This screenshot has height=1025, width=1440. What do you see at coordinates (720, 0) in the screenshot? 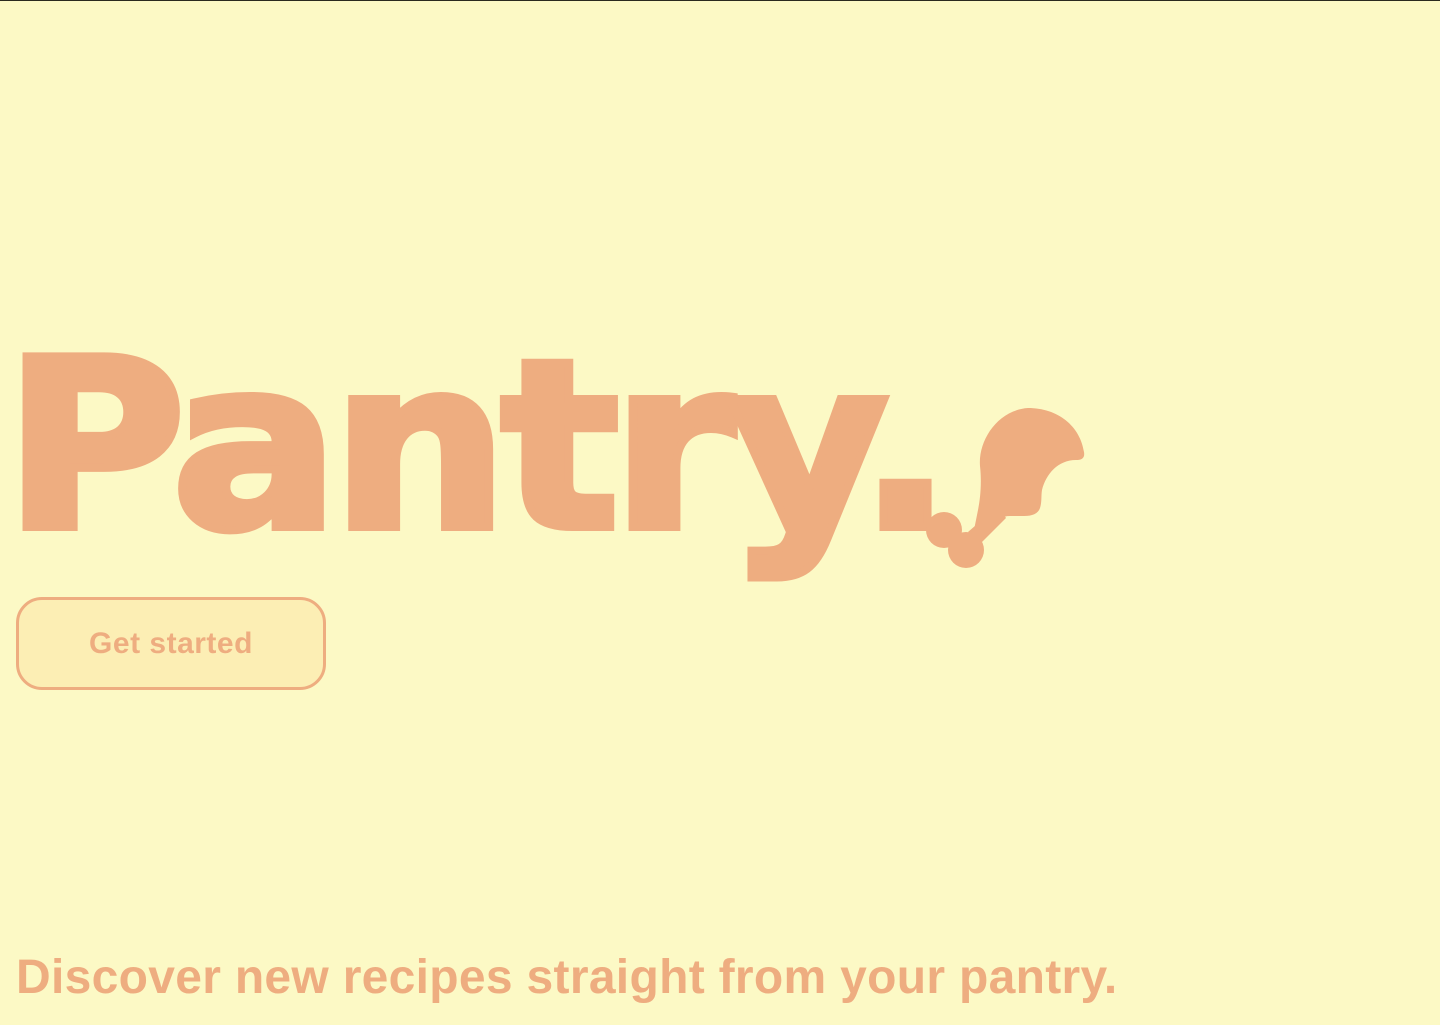
I see `top-border` at bounding box center [720, 0].